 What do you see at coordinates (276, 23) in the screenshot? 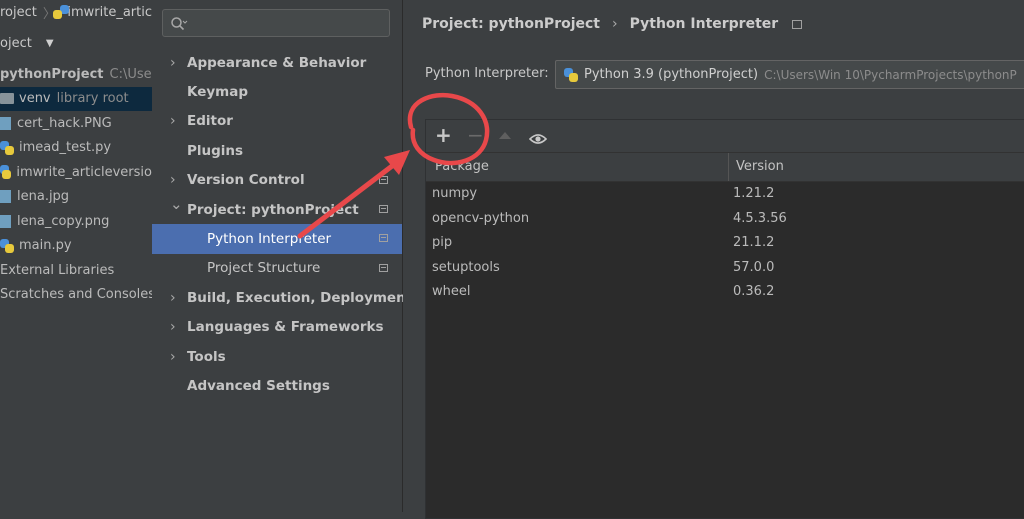
I see `settings-search-input` at bounding box center [276, 23].